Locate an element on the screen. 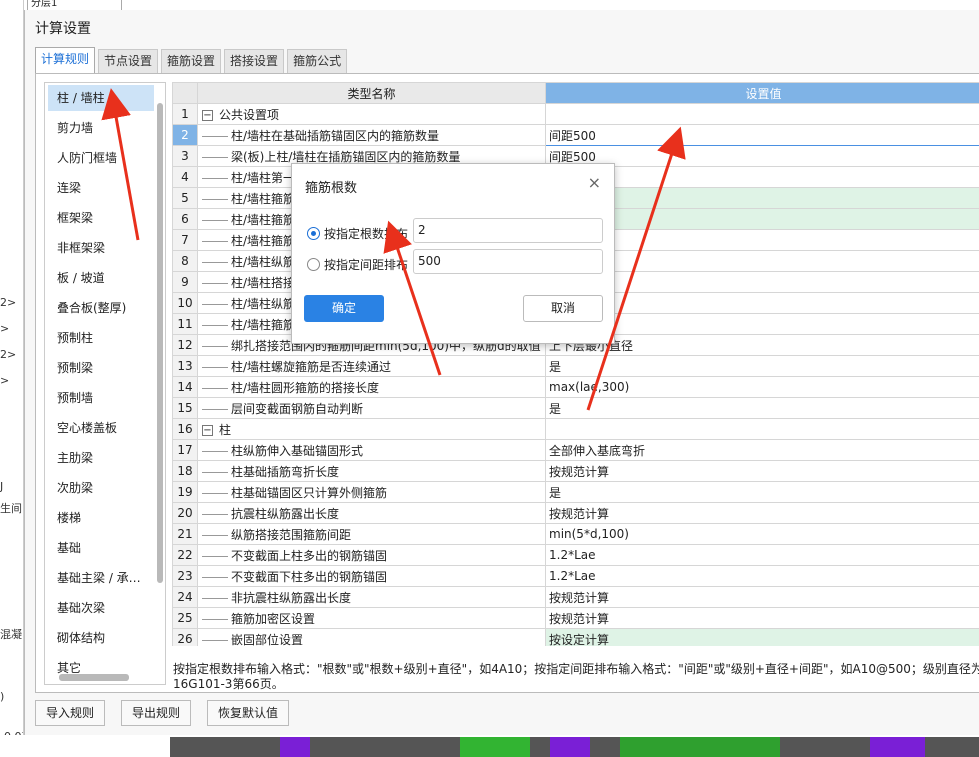  table-row: 17 柱纵筋伸入基础锚固形式 全部伸入基底弯折 is located at coordinates (575, 450).